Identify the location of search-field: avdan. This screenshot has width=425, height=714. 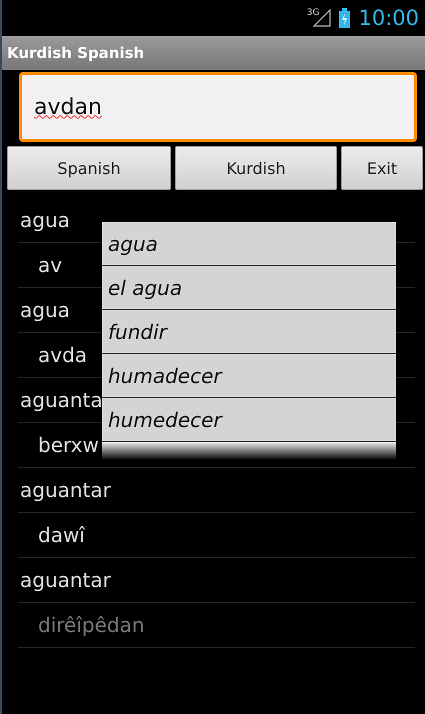
(218, 107).